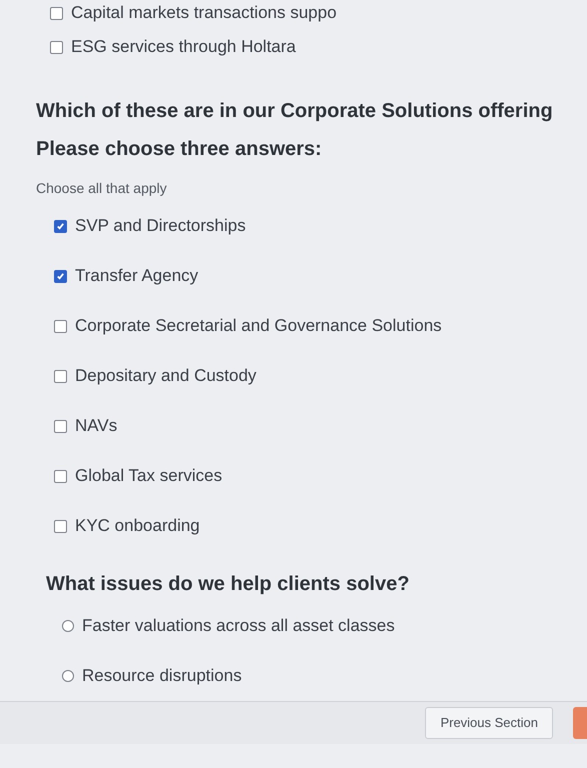  I want to click on option-label: NAVs, so click(96, 426).